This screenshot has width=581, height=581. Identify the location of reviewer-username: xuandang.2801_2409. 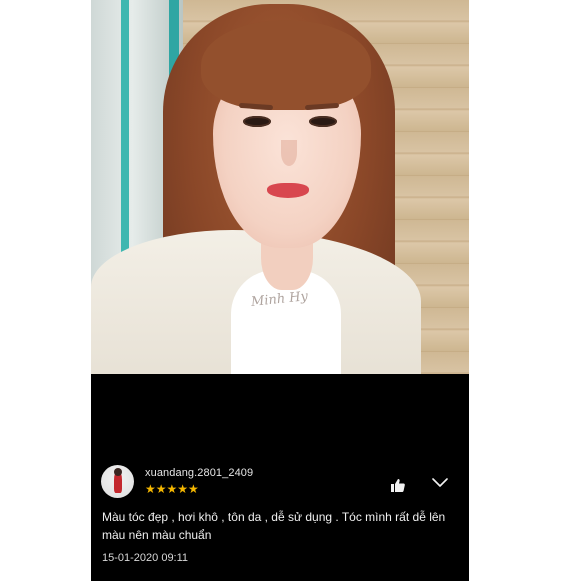
(199, 473).